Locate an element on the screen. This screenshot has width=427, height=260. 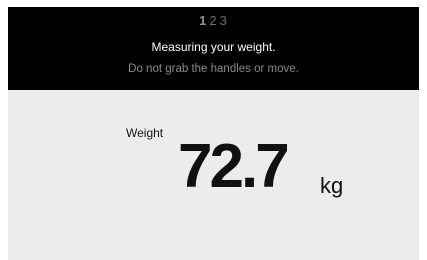
step-2: 2 is located at coordinates (213, 20).